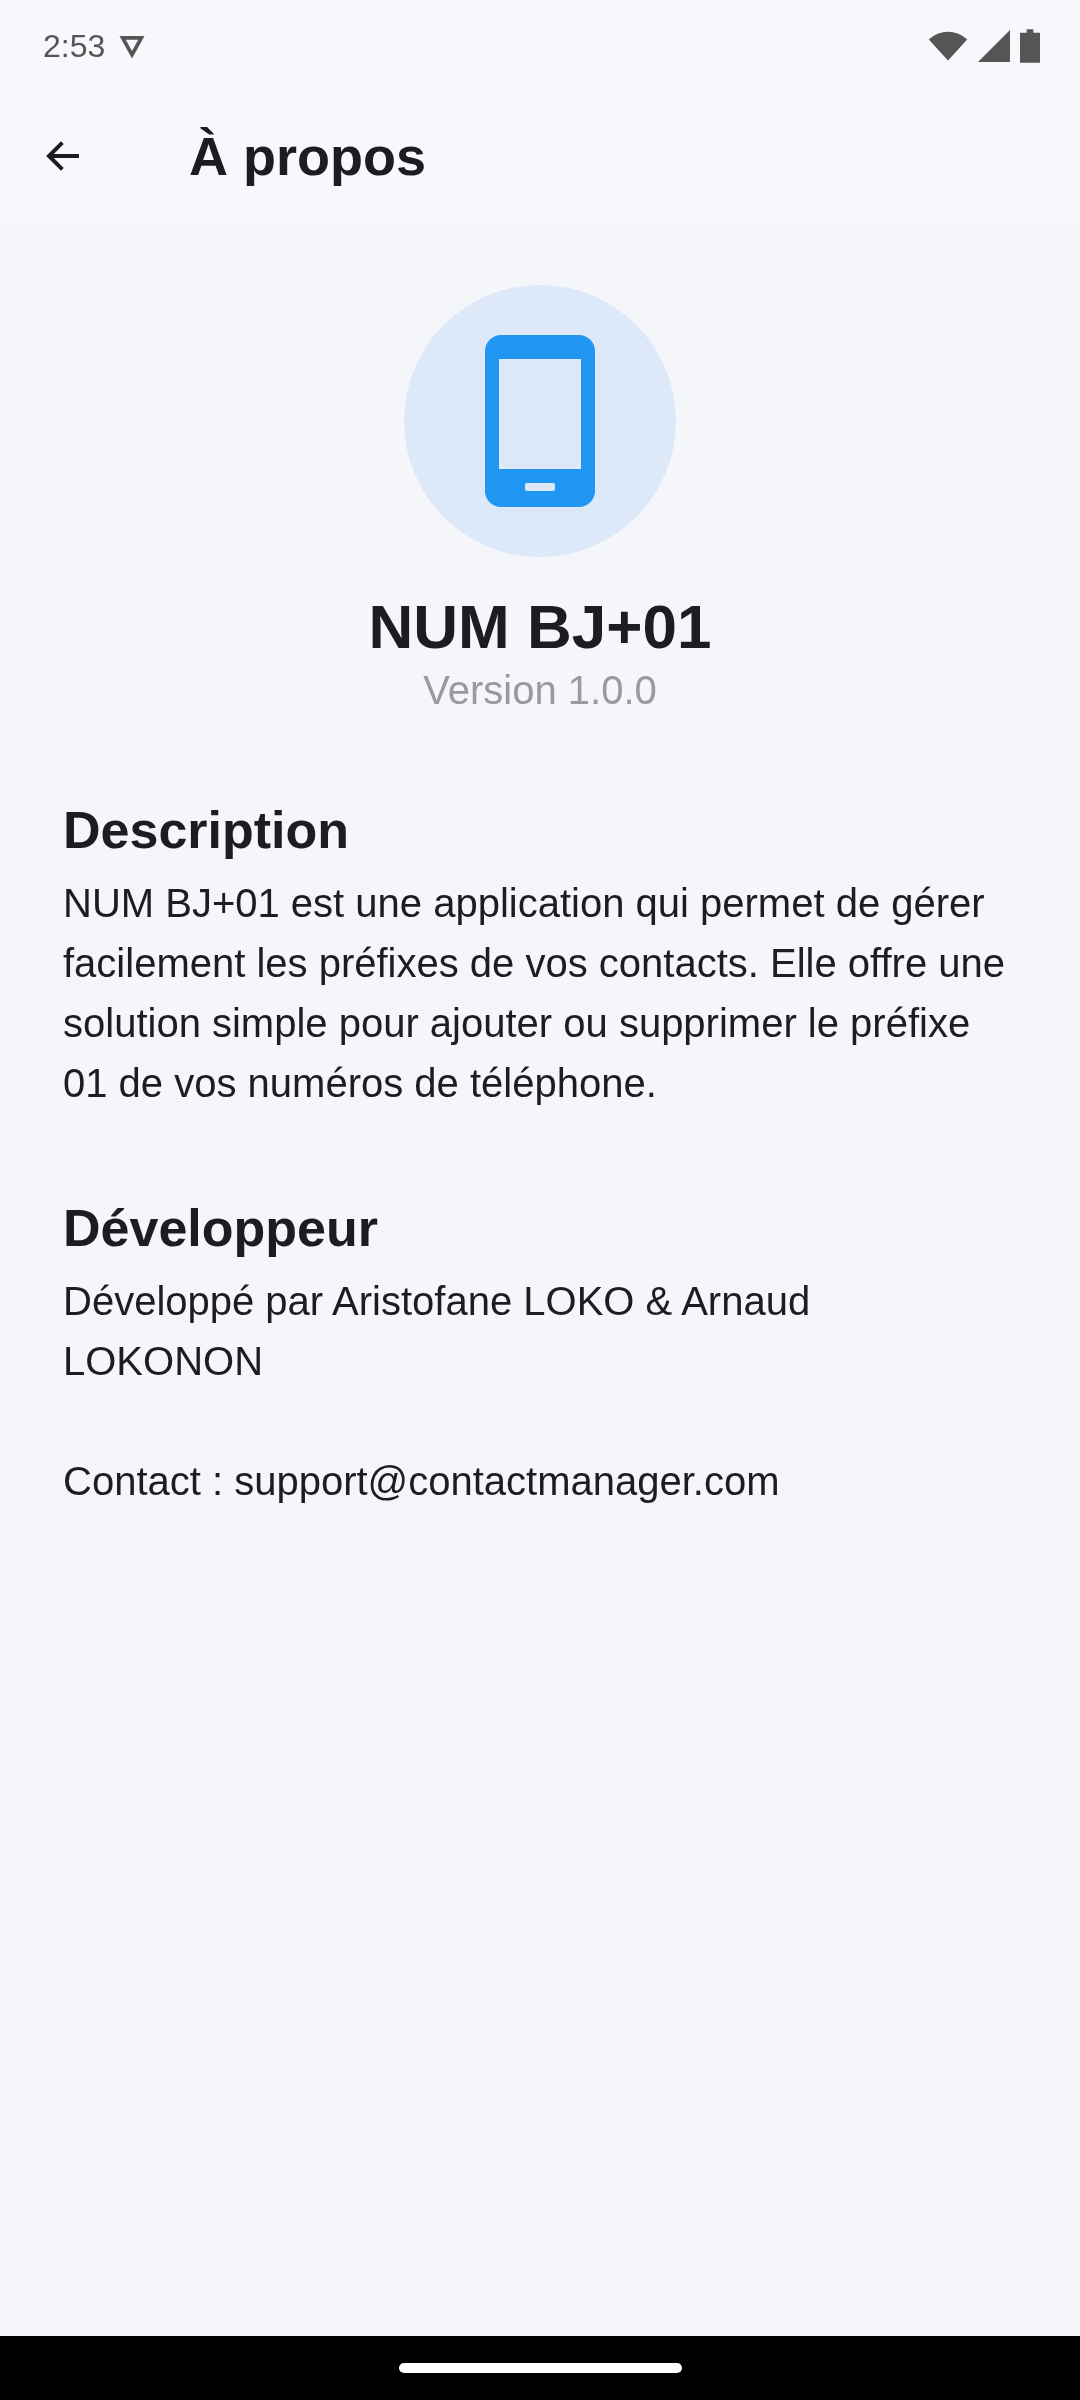  I want to click on page-title: À propos, so click(307, 155).